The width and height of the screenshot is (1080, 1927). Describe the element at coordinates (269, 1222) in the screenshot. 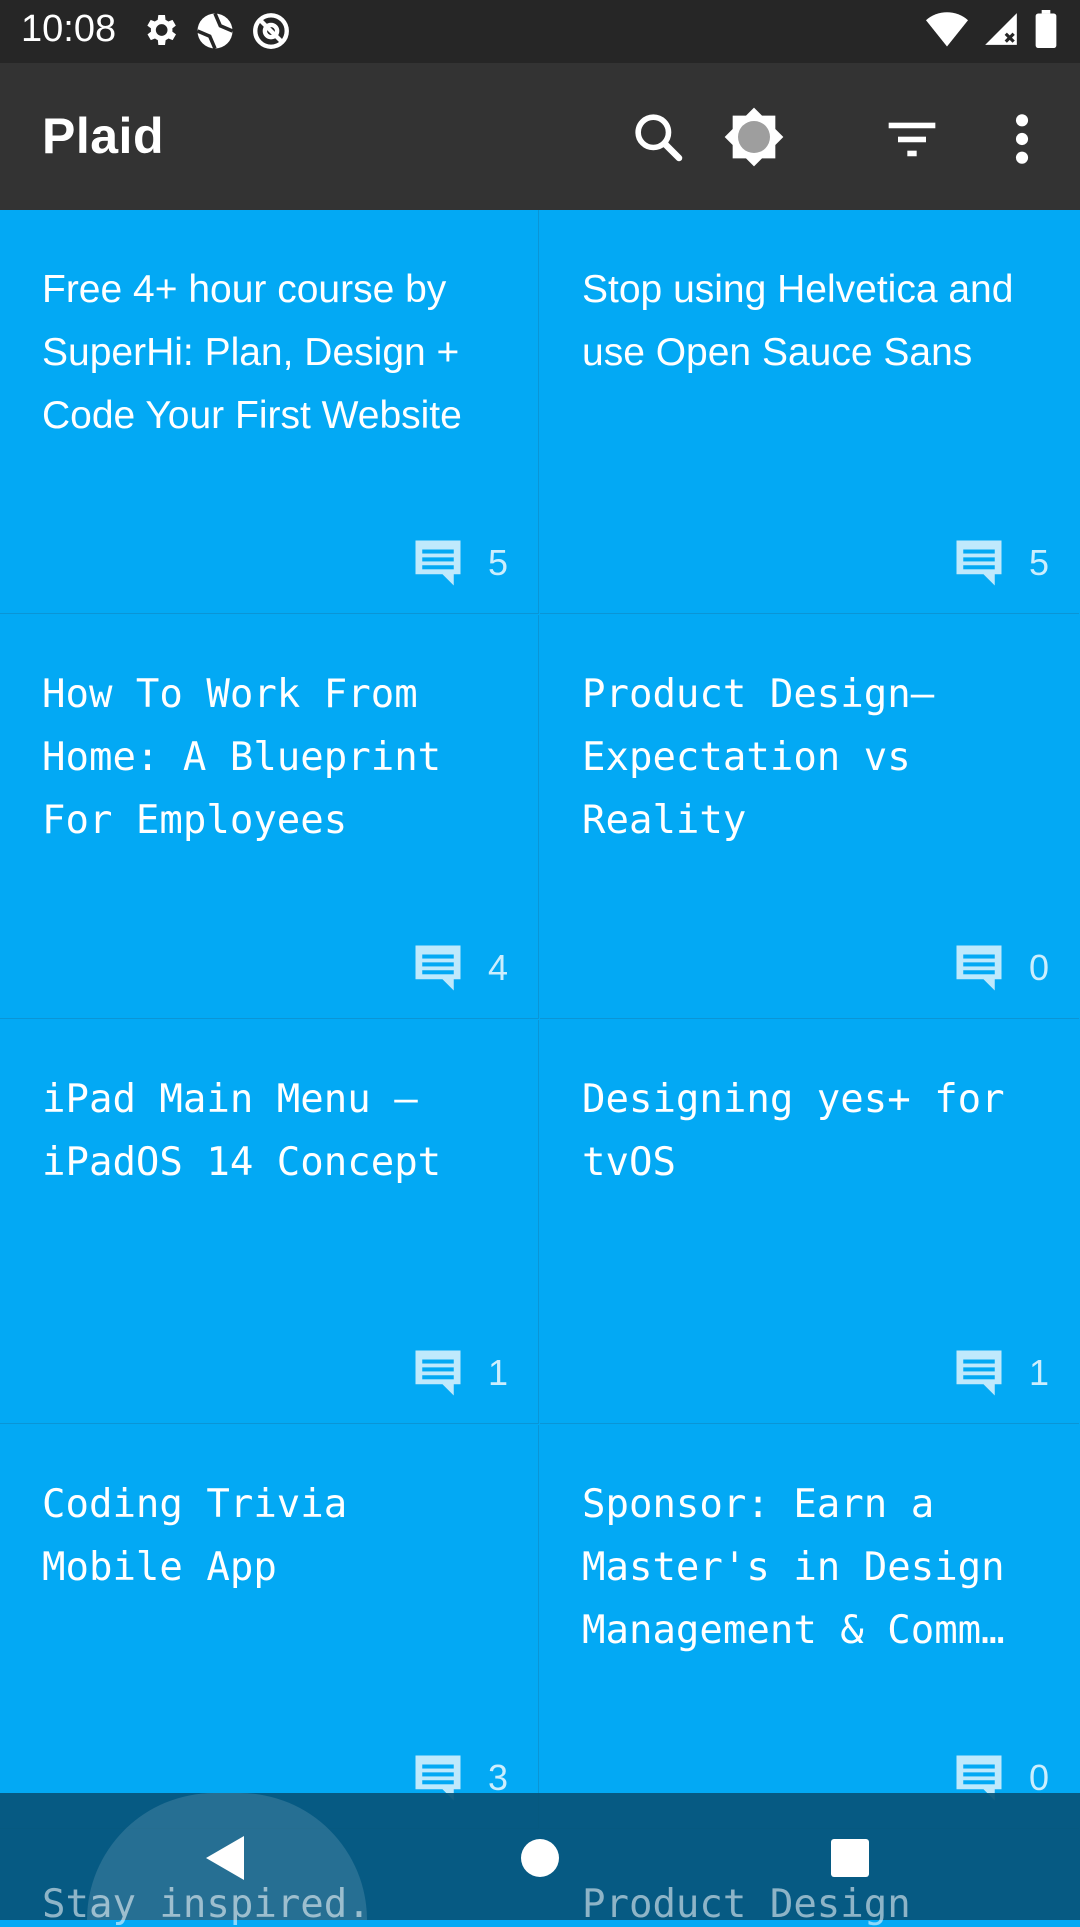

I see `story-card: iPad Main Menu — iPadOS 14 Concept 1` at that location.